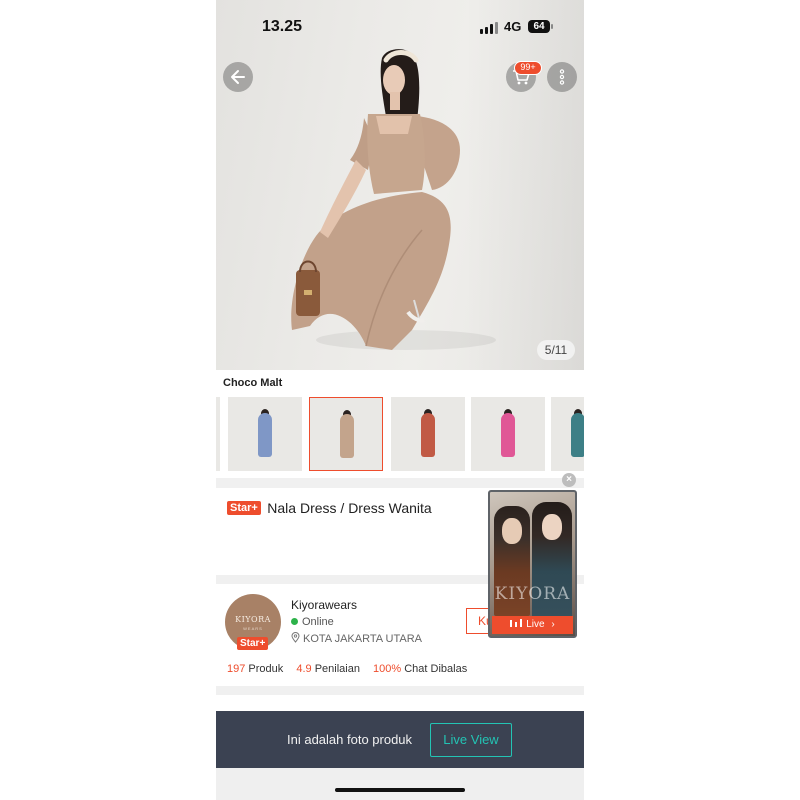 The image size is (800, 800). I want to click on live-view-button: Live View, so click(471, 740).